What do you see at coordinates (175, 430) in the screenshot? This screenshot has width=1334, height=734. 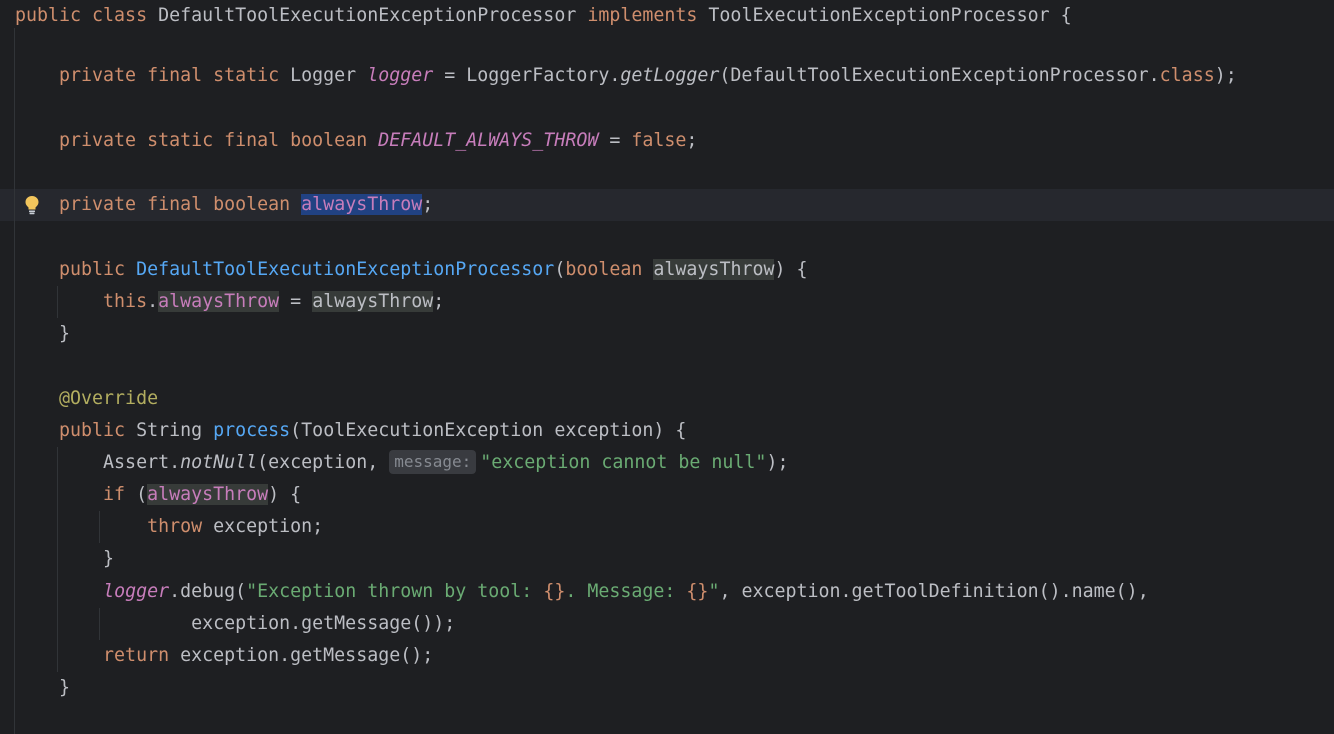 I see `code-token: String` at bounding box center [175, 430].